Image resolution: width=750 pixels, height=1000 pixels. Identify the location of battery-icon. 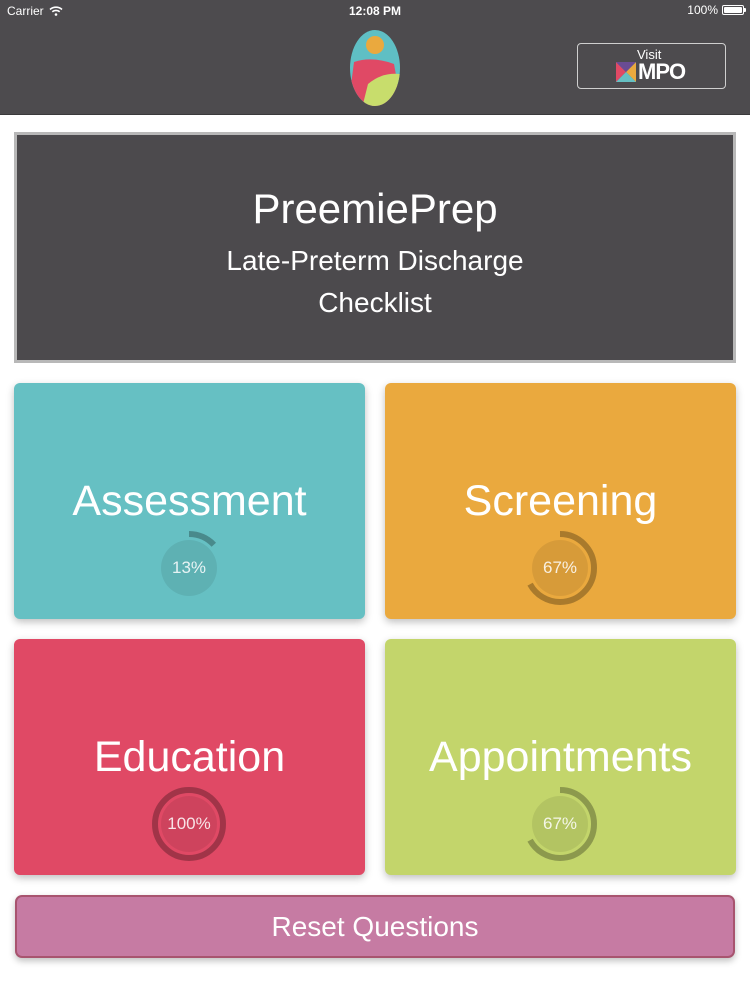
(734, 10).